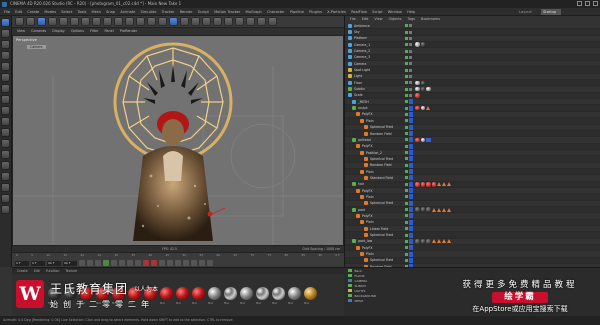 This screenshot has width=600, height=325. What do you see at coordinates (587, 3) in the screenshot?
I see `maximize-button` at bounding box center [587, 3].